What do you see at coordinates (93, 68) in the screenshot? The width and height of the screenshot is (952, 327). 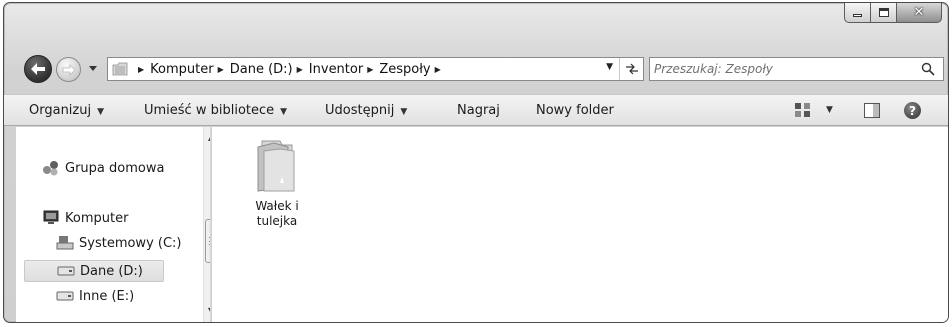 I see `history-dropdown-icon` at bounding box center [93, 68].